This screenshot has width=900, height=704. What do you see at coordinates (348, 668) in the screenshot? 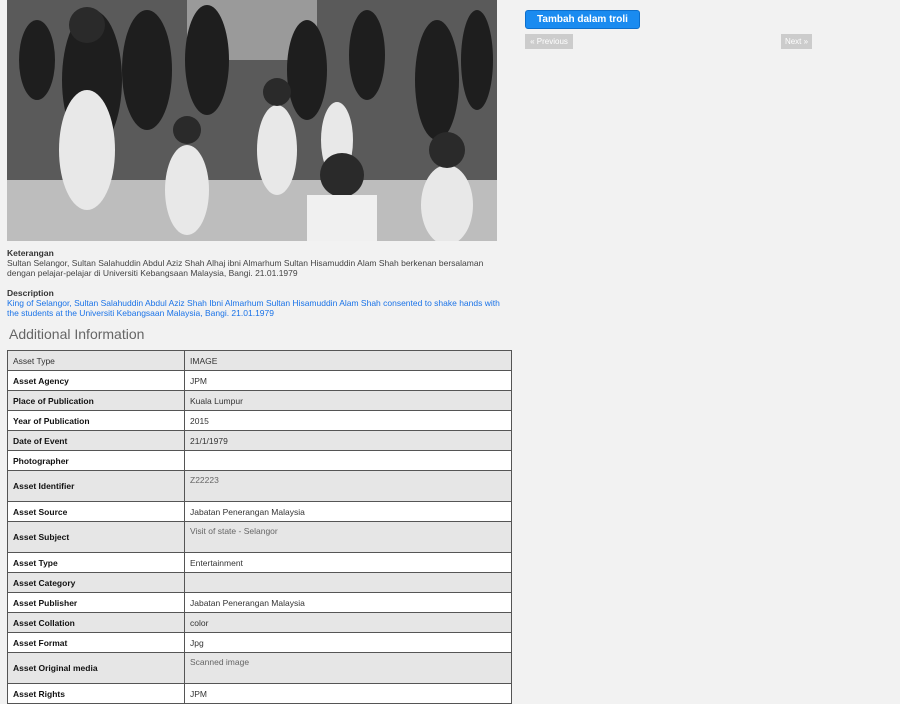
I see `row-value: Scanned image` at bounding box center [348, 668].